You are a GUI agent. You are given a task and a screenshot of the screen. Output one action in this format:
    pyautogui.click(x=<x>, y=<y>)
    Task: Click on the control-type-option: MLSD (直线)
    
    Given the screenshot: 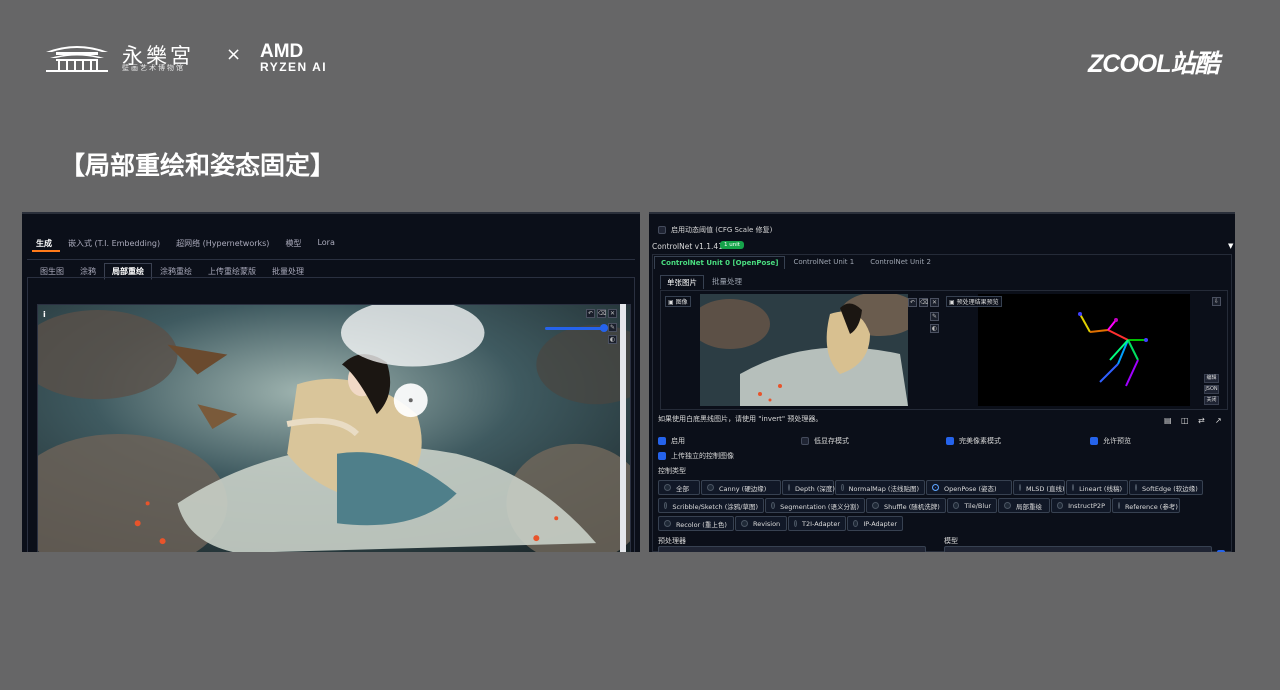 What is the action you would take?
    pyautogui.click(x=1039, y=487)
    